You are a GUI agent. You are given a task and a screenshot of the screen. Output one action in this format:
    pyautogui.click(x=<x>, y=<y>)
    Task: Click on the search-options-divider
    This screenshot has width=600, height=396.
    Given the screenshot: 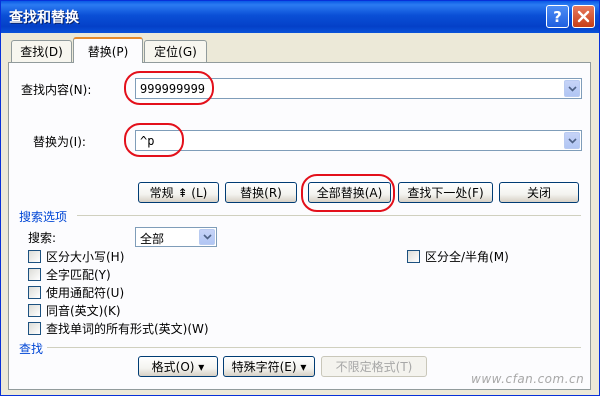 What is the action you would take?
    pyautogui.click(x=329, y=215)
    